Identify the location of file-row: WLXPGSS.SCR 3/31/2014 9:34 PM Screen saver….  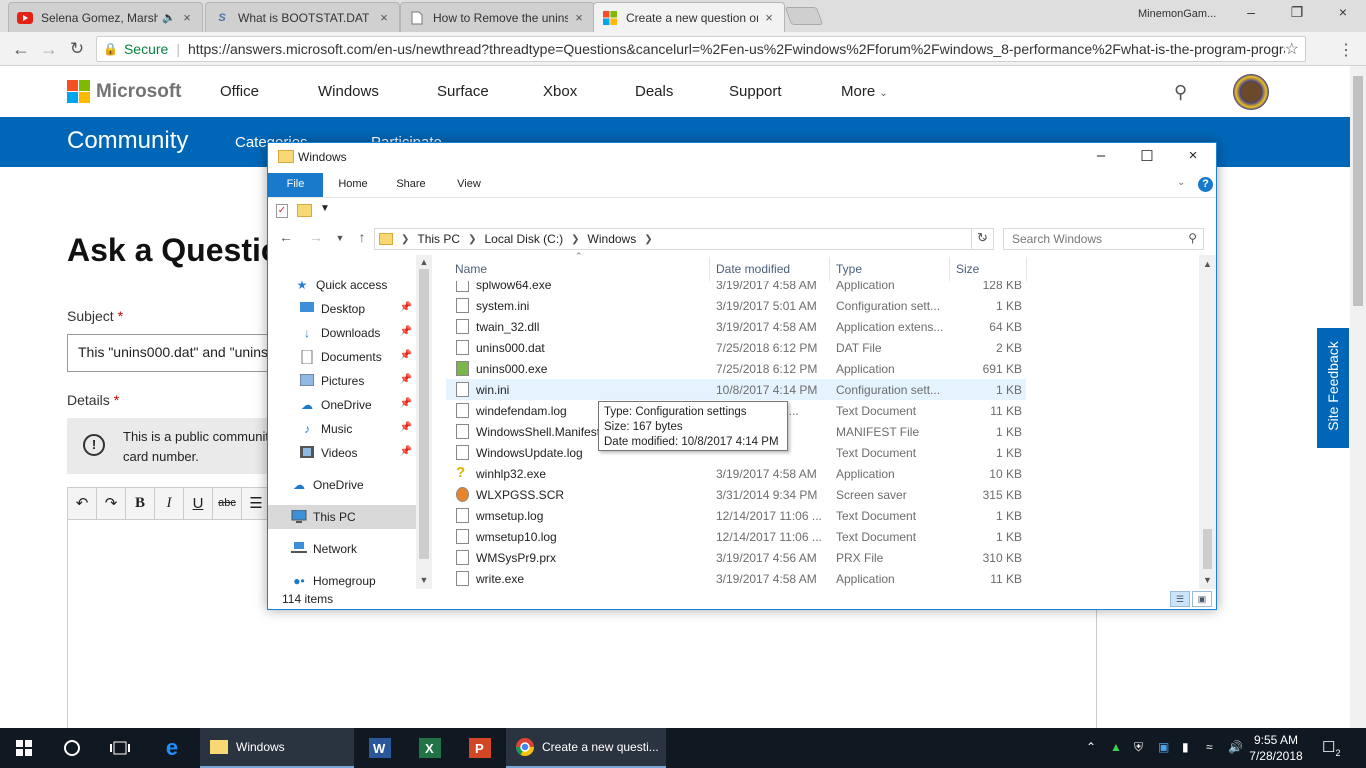
(736, 494).